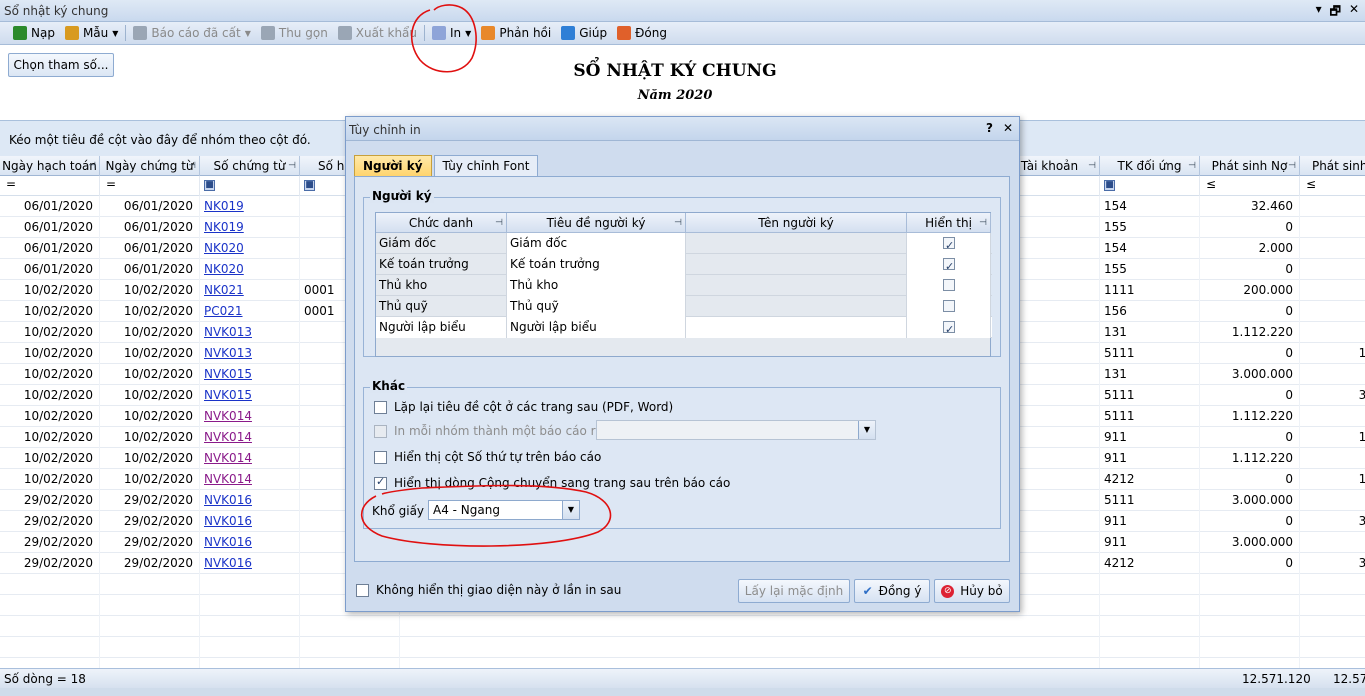  Describe the element at coordinates (487, 457) in the screenshot. I see `opt-show-ordinal: Hiển thị cột Số thứ tự trên báo cáo` at that location.